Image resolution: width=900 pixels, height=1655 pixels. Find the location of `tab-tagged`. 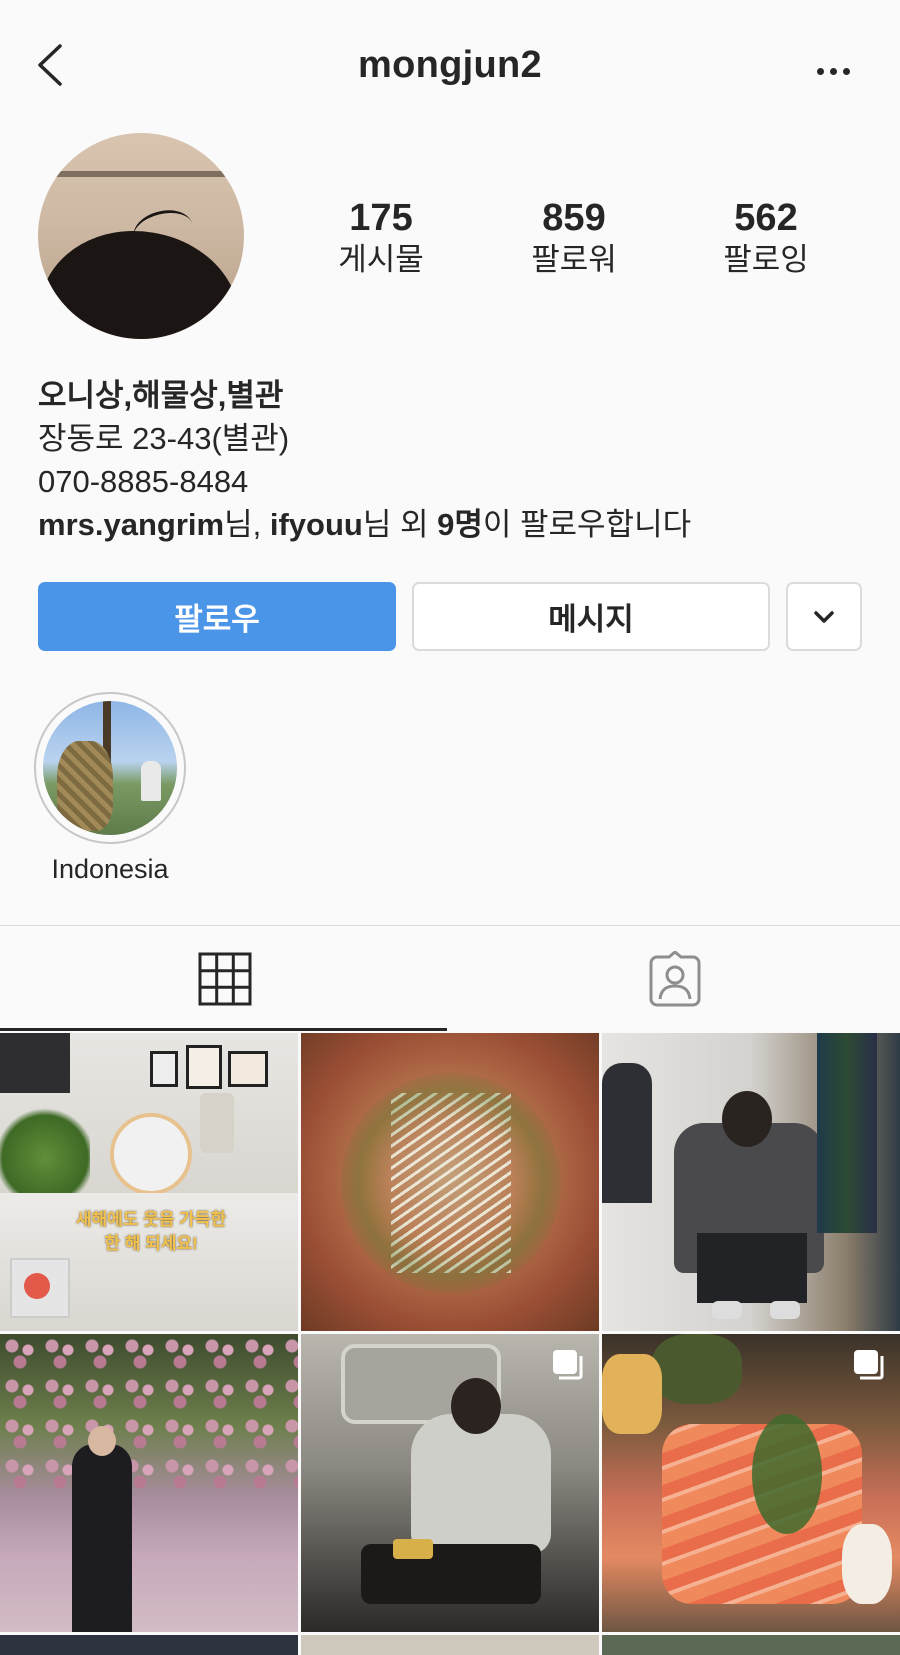

tab-tagged is located at coordinates (675, 979).